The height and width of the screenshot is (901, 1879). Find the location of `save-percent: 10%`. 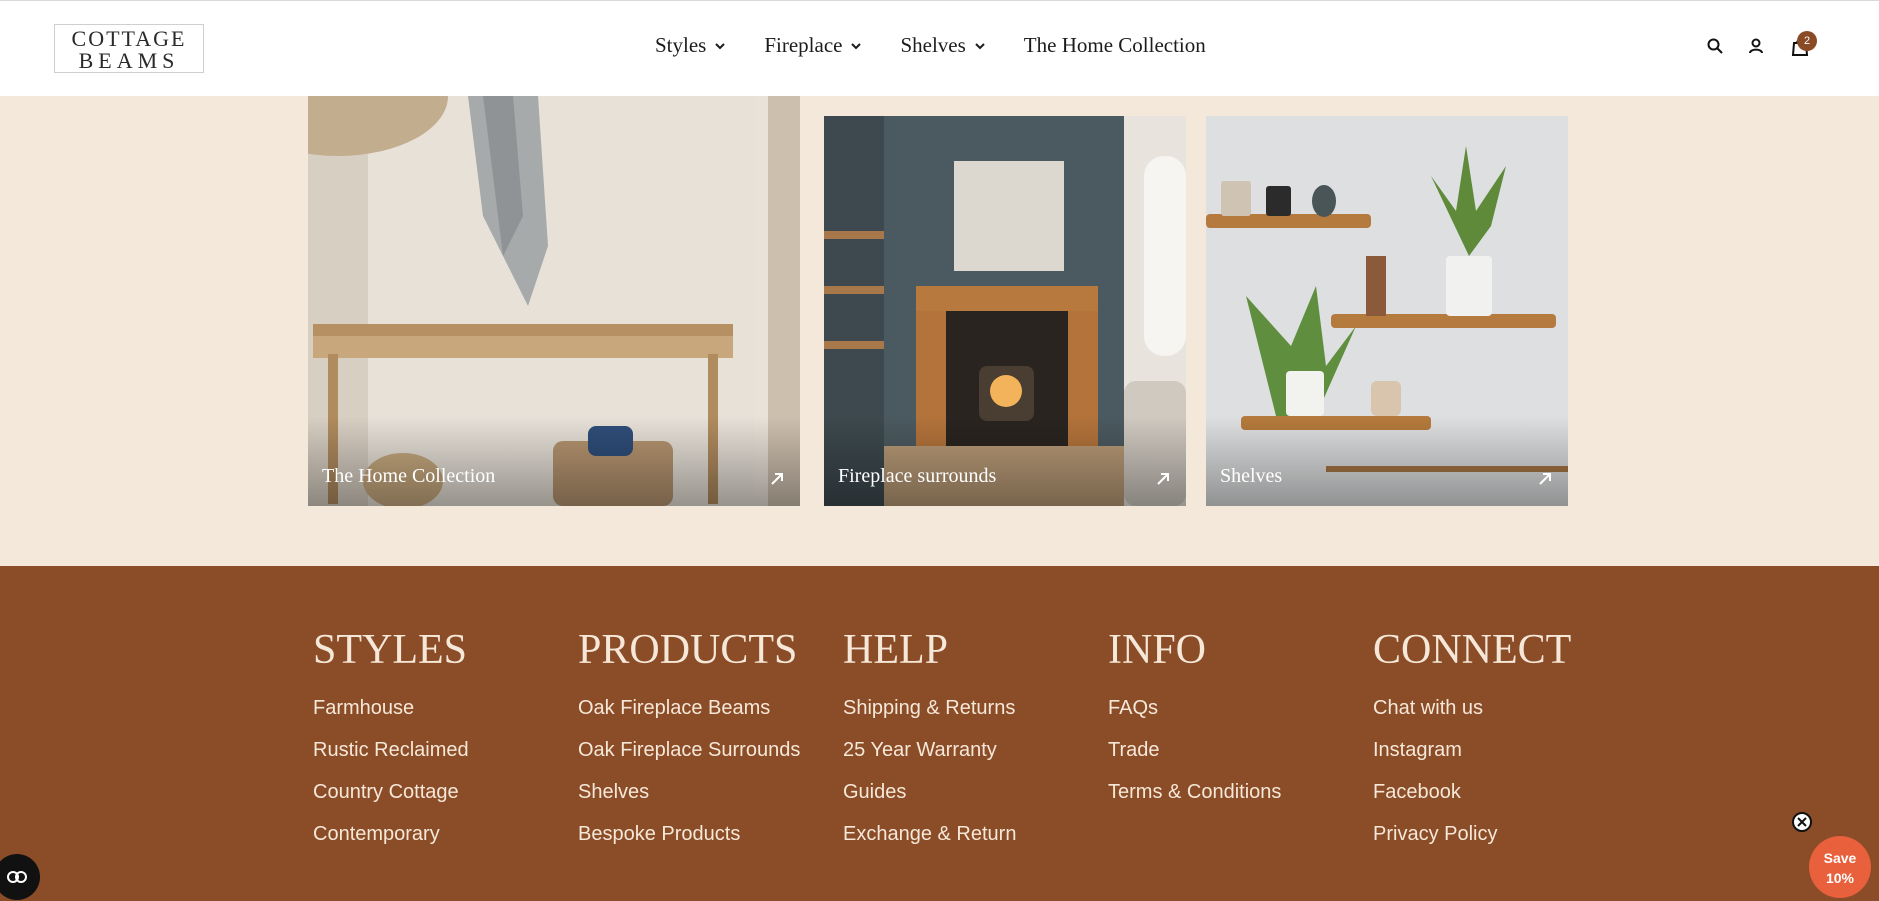

save-percent: 10% is located at coordinates (1840, 878).